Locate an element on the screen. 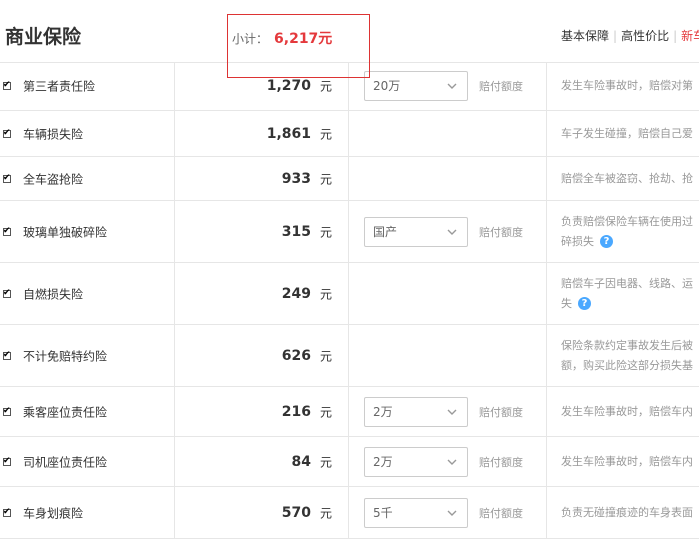 The image size is (699, 541). insurance-description: 负责无碰撞痕迹的车身表面 is located at coordinates (630, 513).